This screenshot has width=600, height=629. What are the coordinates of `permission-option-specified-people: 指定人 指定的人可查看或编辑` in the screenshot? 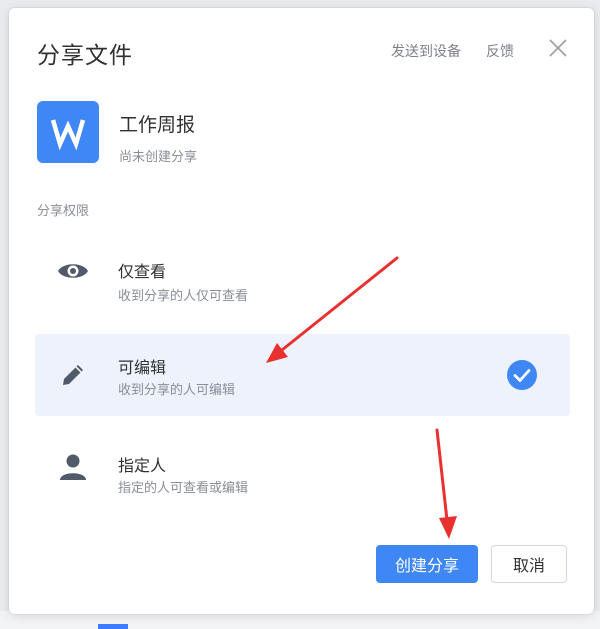 It's located at (302, 467).